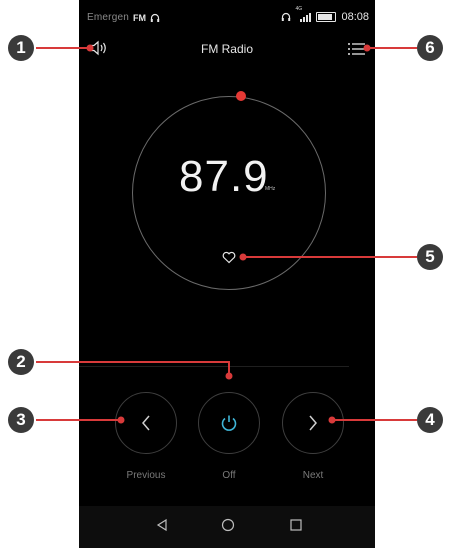  I want to click on favorite-button, so click(229, 260).